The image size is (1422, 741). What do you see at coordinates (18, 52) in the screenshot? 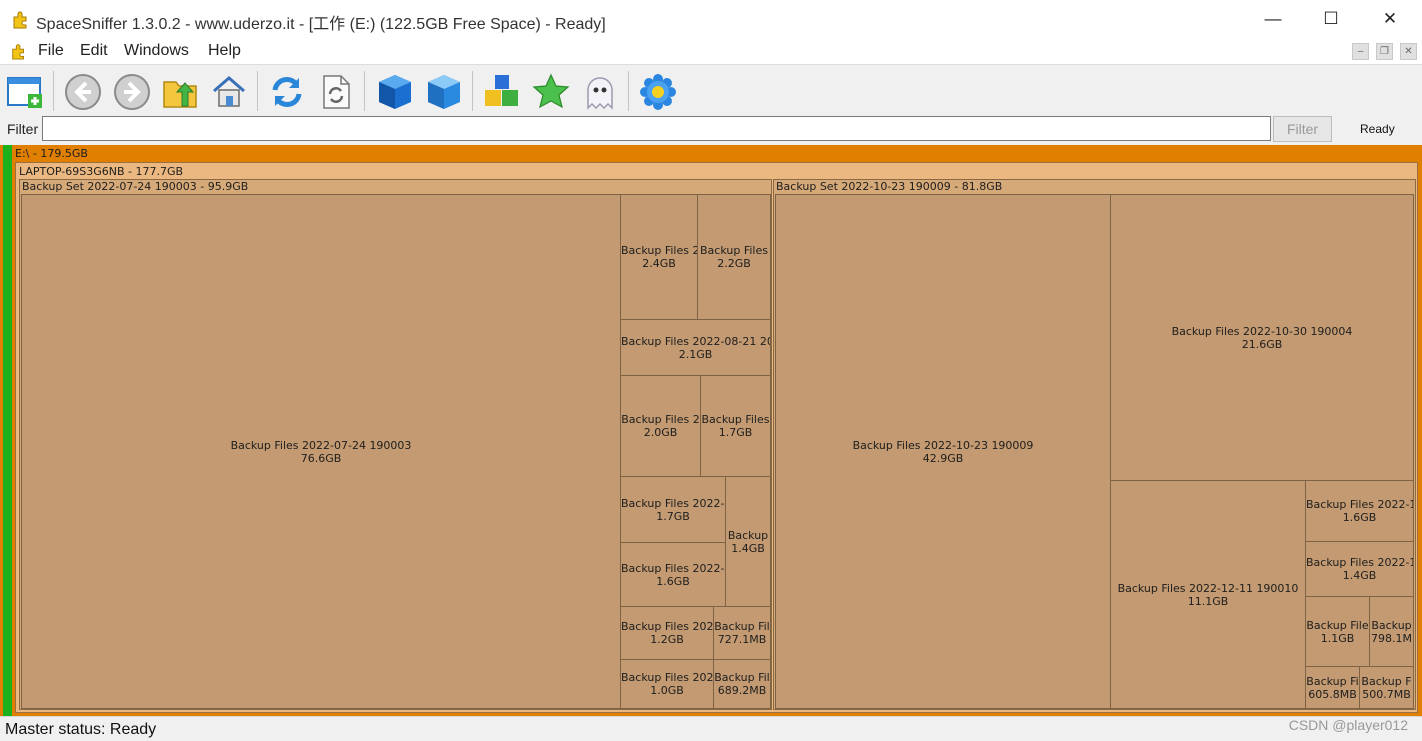
I see `app-puzzle-icon` at bounding box center [18, 52].